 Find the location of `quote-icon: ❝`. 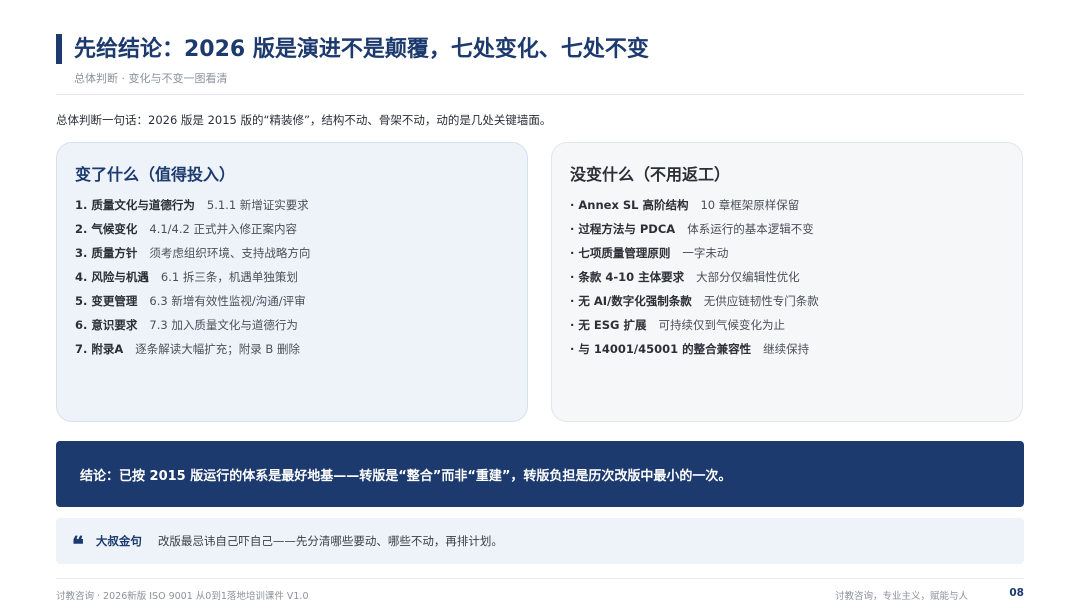

quote-icon: ❝ is located at coordinates (78, 545).